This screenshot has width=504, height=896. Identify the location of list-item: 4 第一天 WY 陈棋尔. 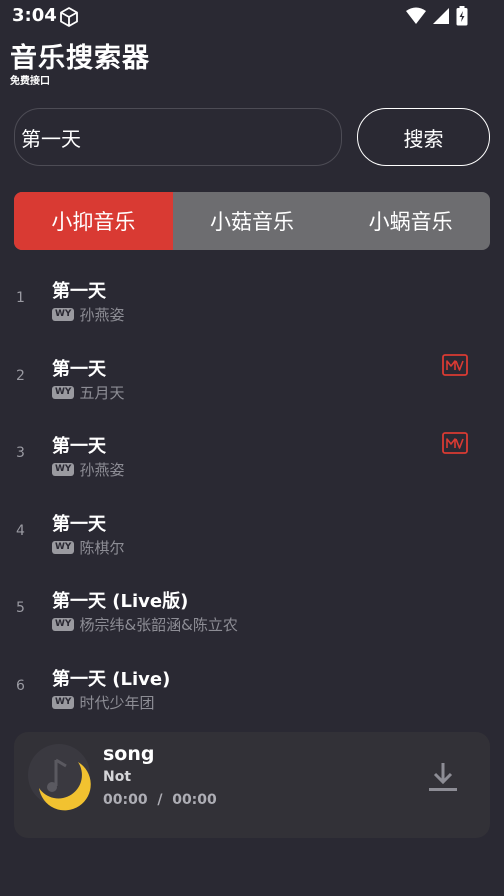
(252, 534).